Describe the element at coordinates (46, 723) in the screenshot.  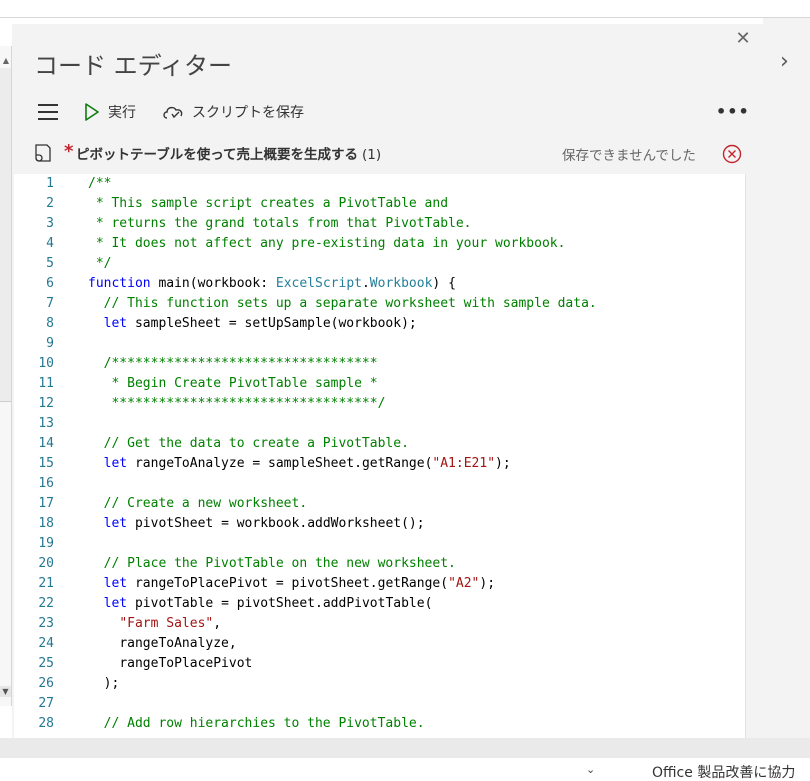
I see `line-number: 28` at that location.